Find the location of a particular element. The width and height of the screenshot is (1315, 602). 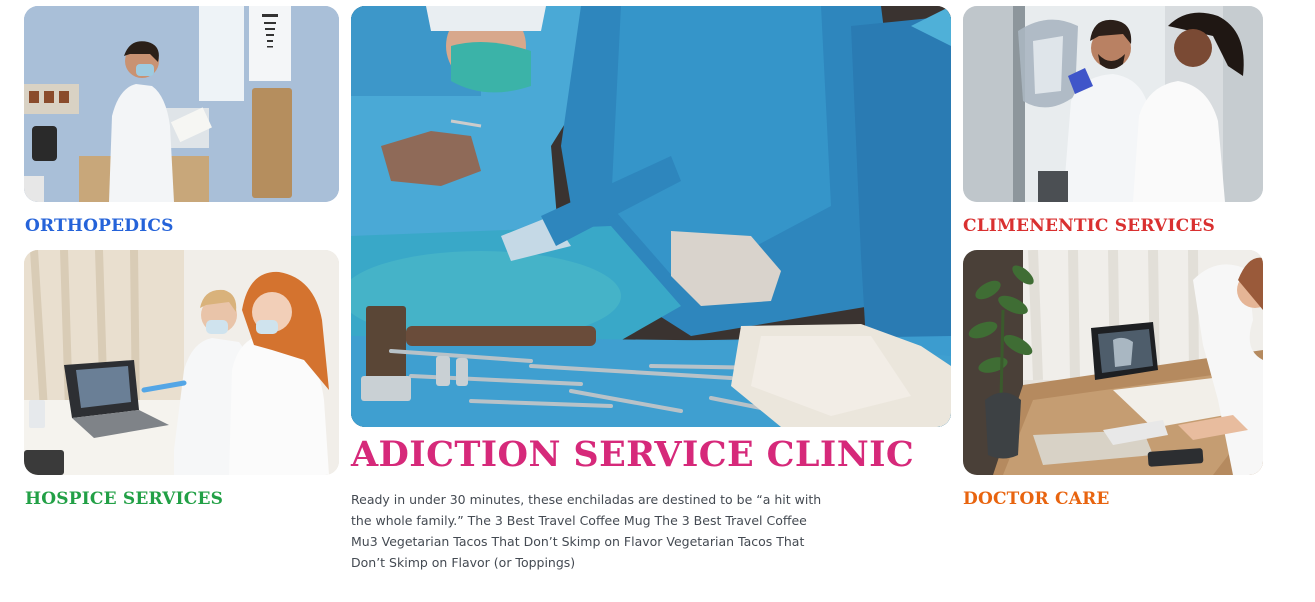

climenentic-title-link: CLIMENENTIC SERVICES is located at coordinates (1089, 226).